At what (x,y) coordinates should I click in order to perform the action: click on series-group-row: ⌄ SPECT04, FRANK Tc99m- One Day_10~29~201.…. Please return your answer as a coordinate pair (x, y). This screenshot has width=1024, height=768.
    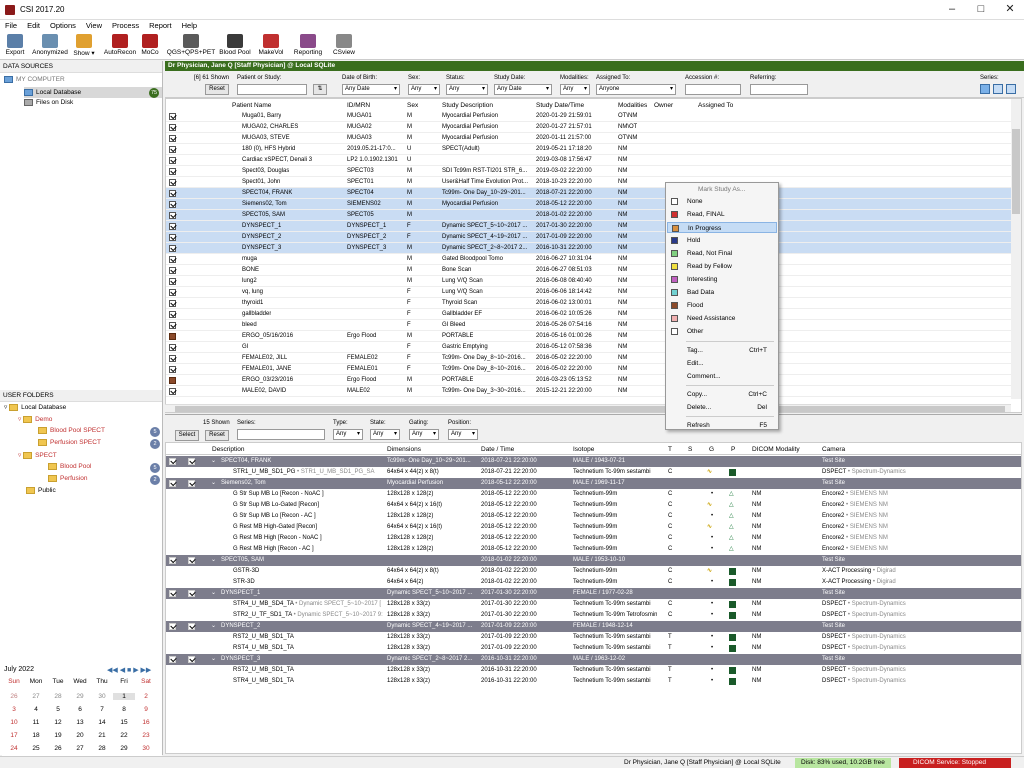
    Looking at the image, I should click on (593, 461).